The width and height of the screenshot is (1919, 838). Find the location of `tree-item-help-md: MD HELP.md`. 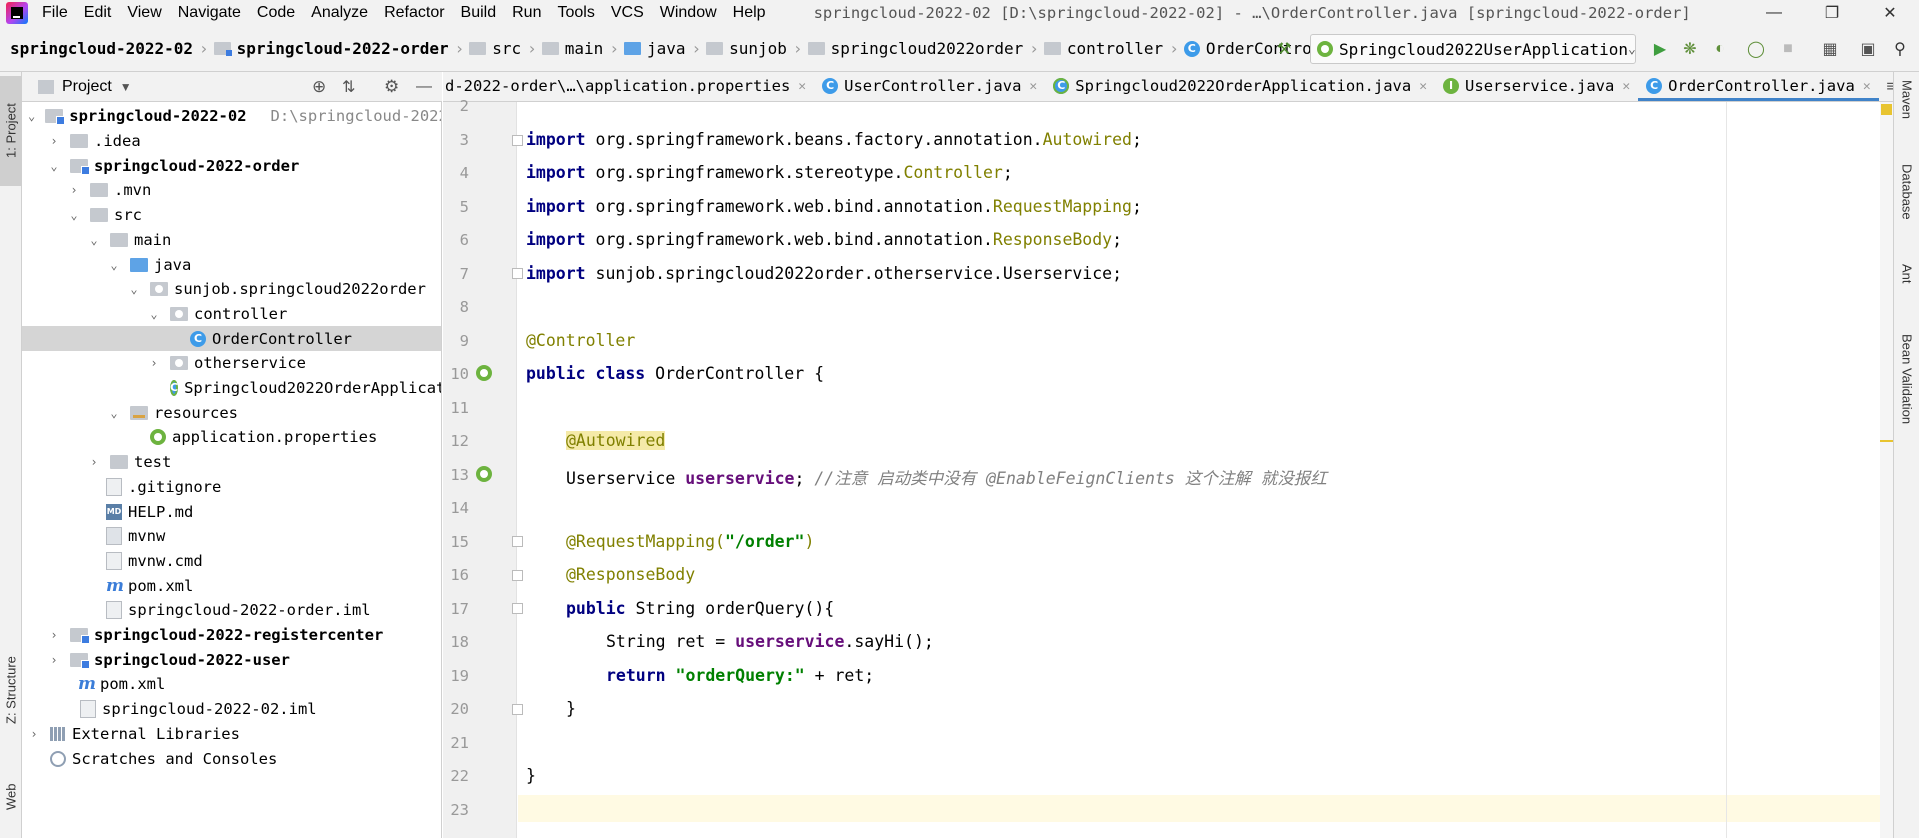

tree-item-help-md: MD HELP.md is located at coordinates (231, 511).